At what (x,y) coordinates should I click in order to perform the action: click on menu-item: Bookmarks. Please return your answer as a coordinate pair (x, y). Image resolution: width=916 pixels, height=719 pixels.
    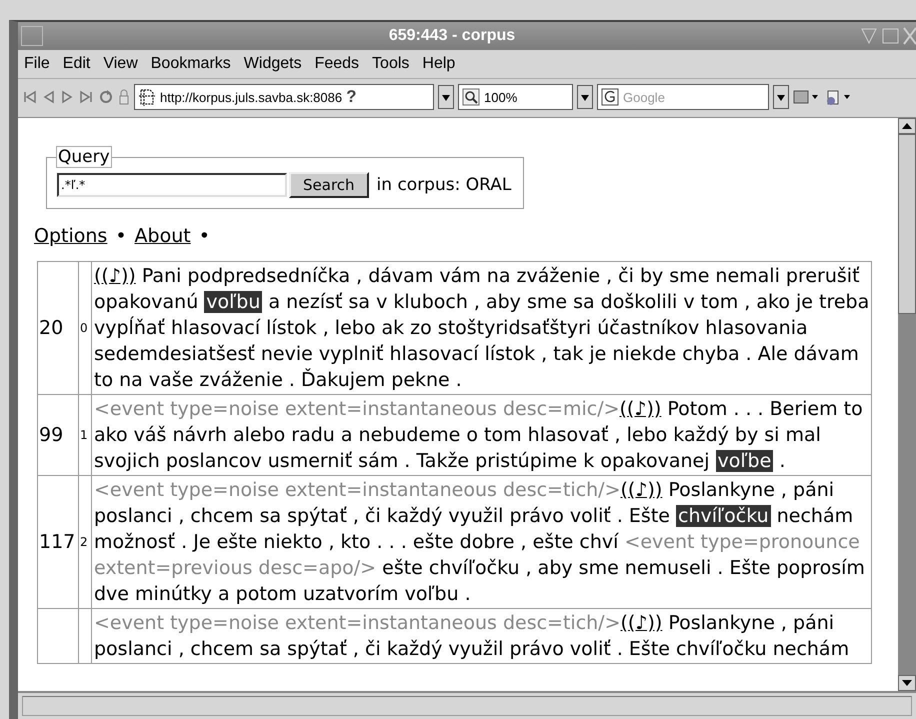
    Looking at the image, I should click on (190, 64).